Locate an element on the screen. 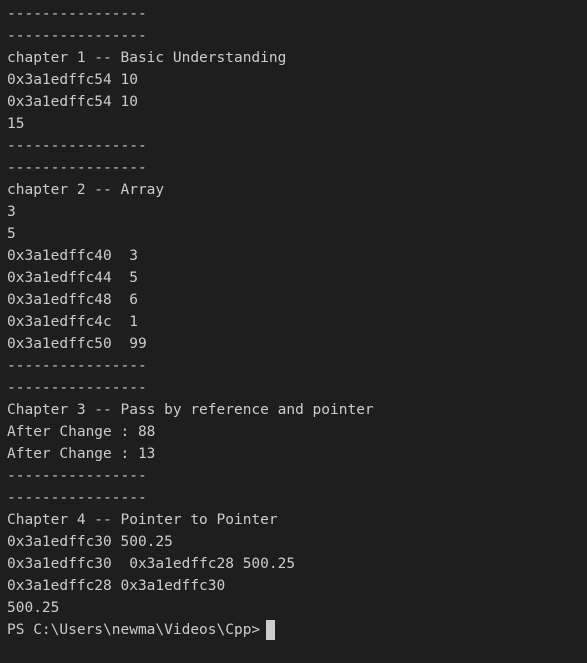 The image size is (587, 663). terminal-line: 15 is located at coordinates (16, 124).